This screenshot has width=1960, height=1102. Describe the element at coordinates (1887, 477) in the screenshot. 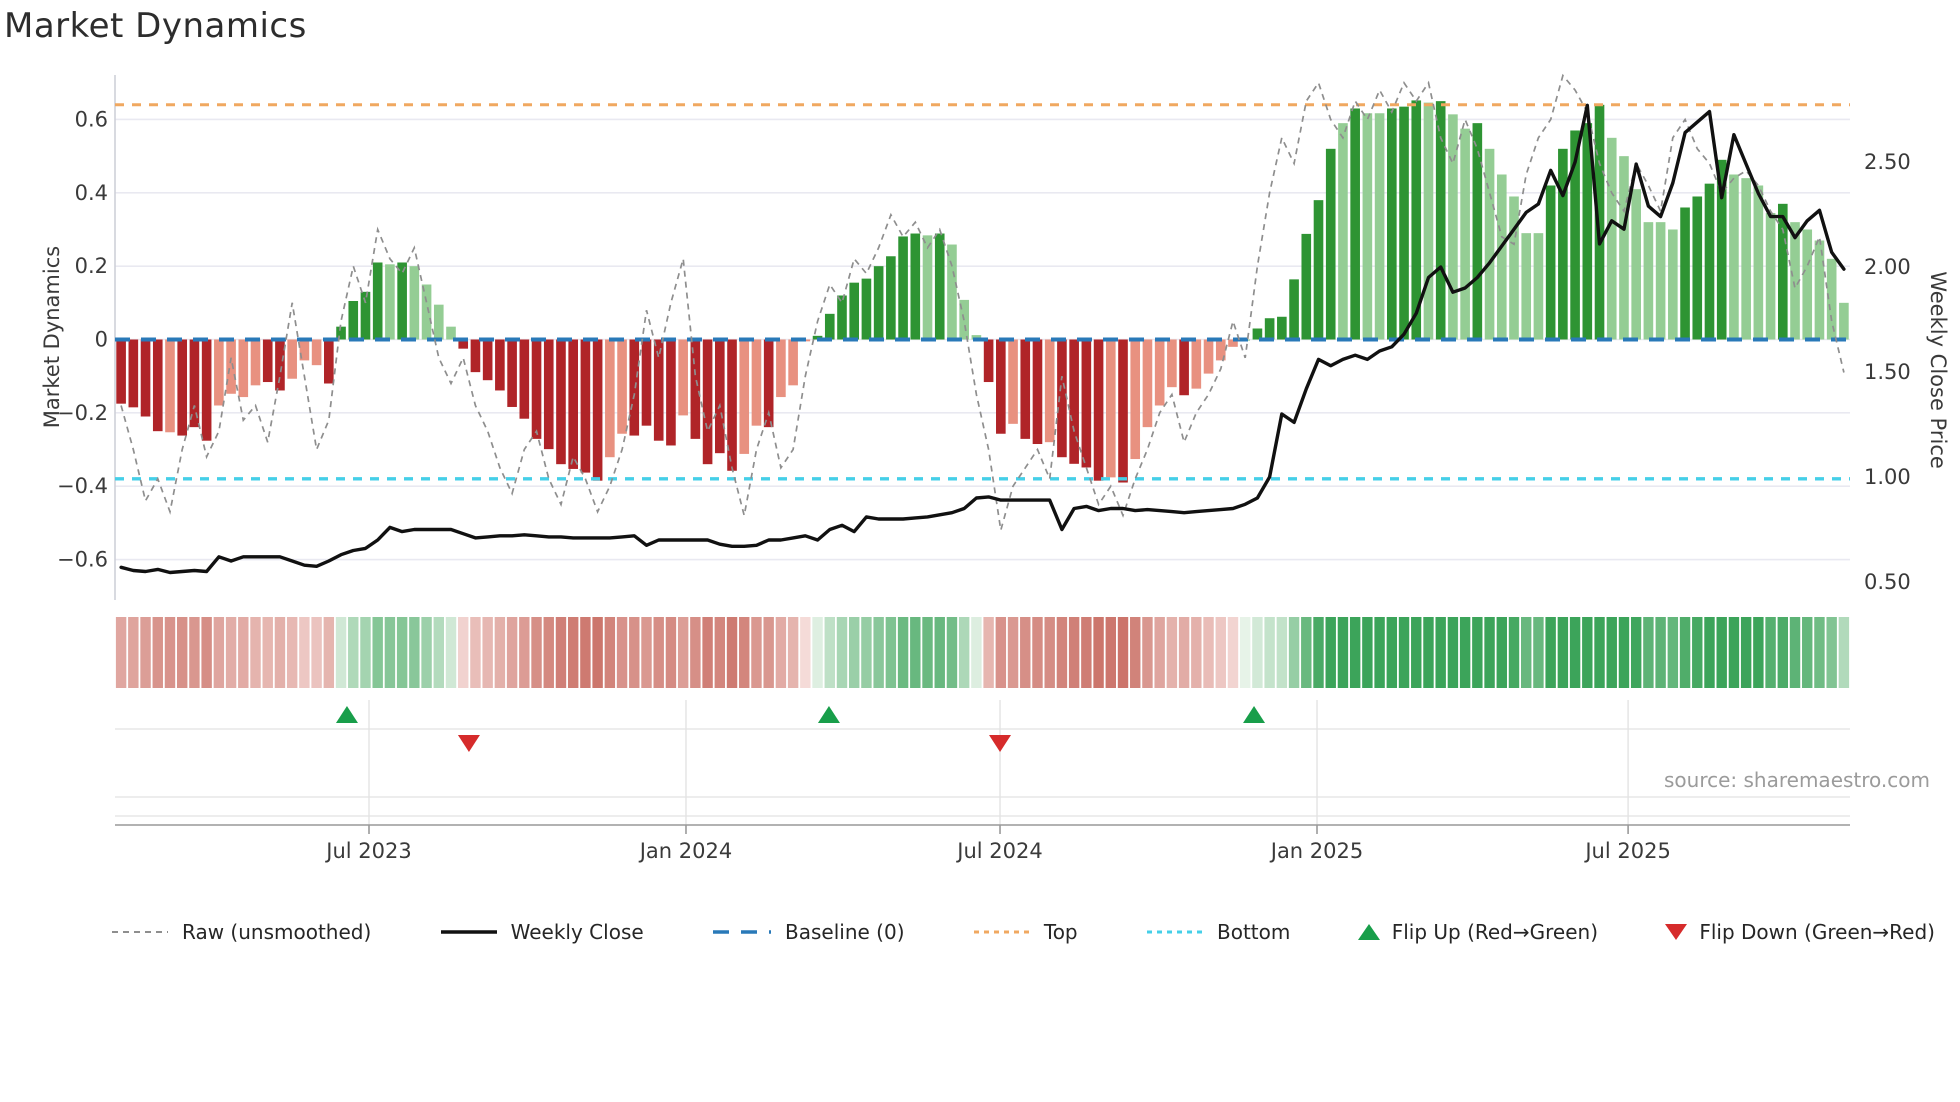

I see `svg-text: 1.00` at that location.